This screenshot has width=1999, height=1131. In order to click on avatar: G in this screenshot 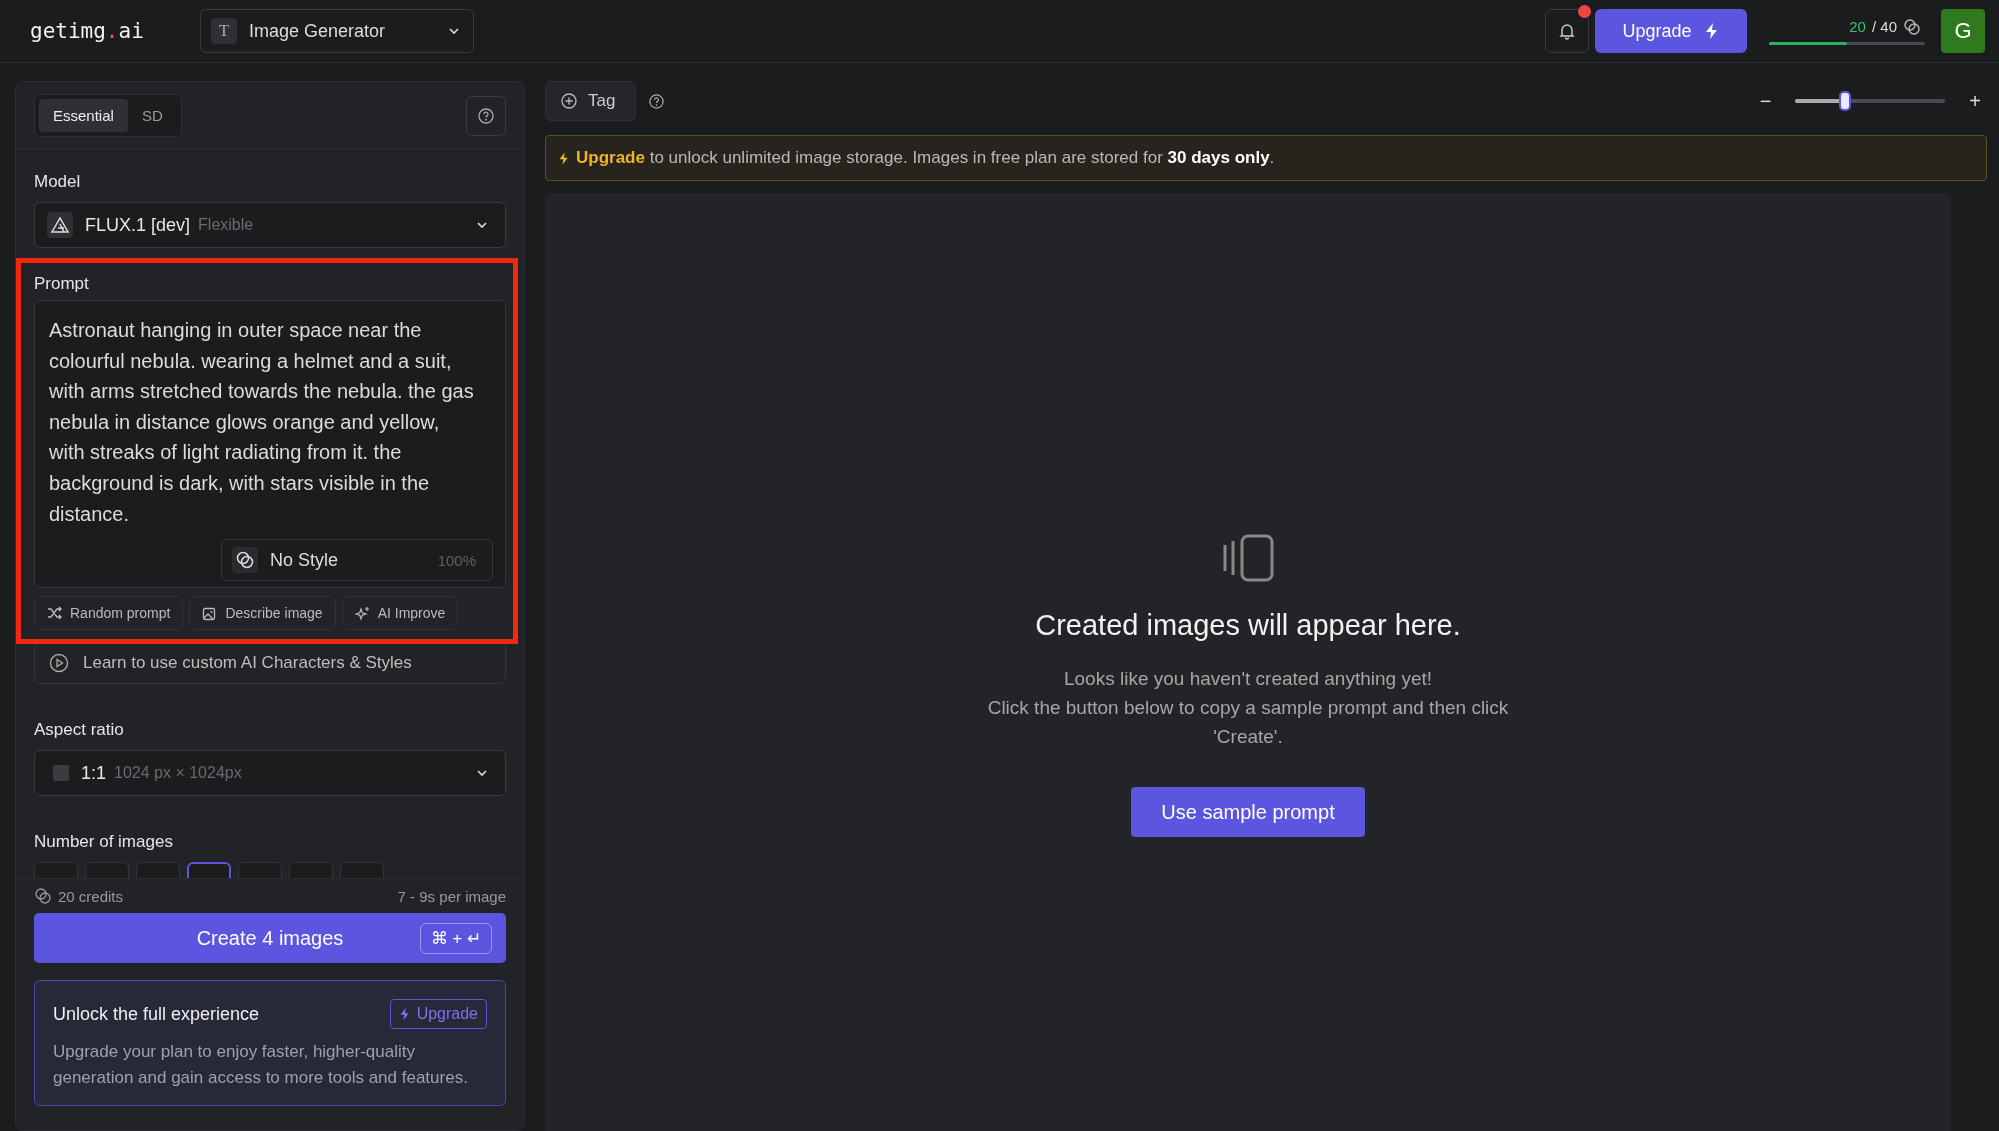, I will do `click(1963, 31)`.